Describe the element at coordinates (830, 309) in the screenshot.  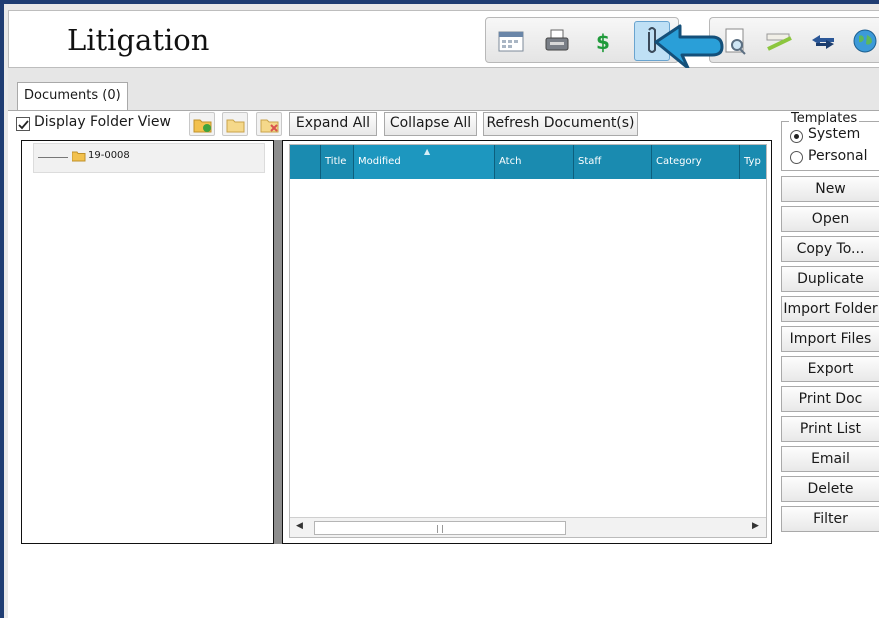
I see `import-folder-button: Import Folder` at that location.